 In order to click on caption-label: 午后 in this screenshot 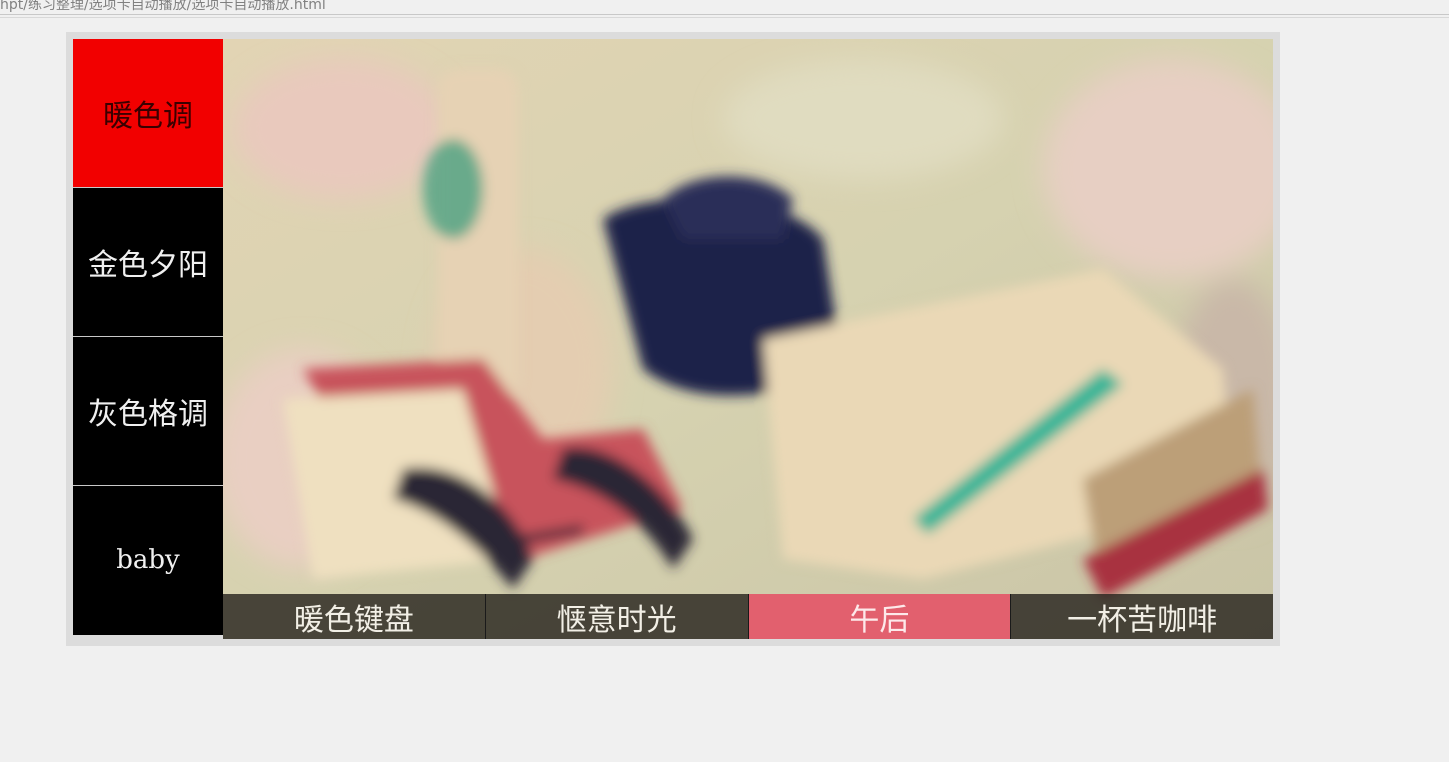, I will do `click(879, 620)`.